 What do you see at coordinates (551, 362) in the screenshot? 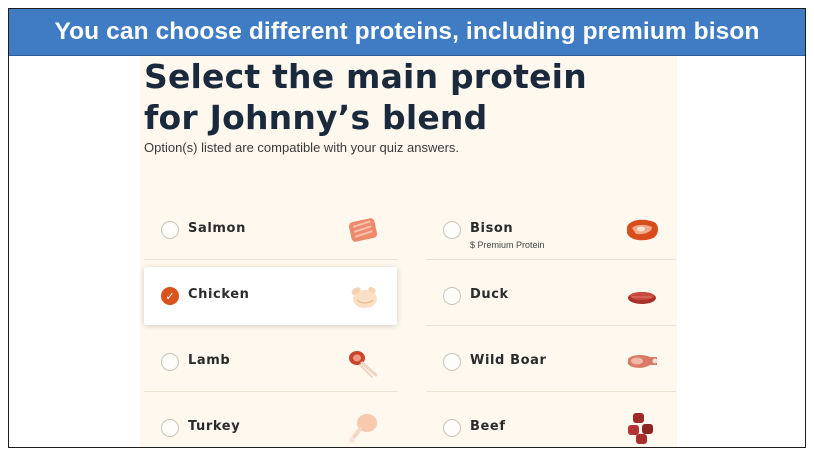
I see `option-wild-boar: Wild Boar` at bounding box center [551, 362].